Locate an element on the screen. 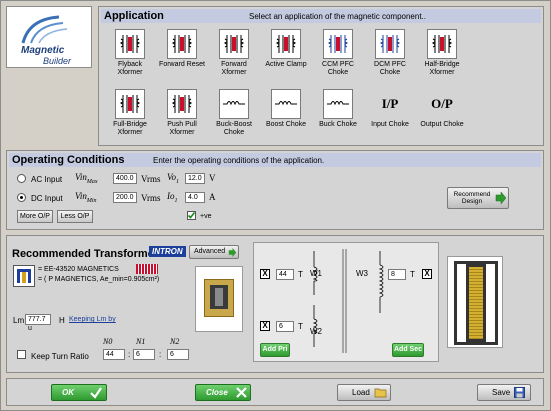  app-dcm-pfc-choke-button: DCM PFC Choke is located at coordinates (390, 54).